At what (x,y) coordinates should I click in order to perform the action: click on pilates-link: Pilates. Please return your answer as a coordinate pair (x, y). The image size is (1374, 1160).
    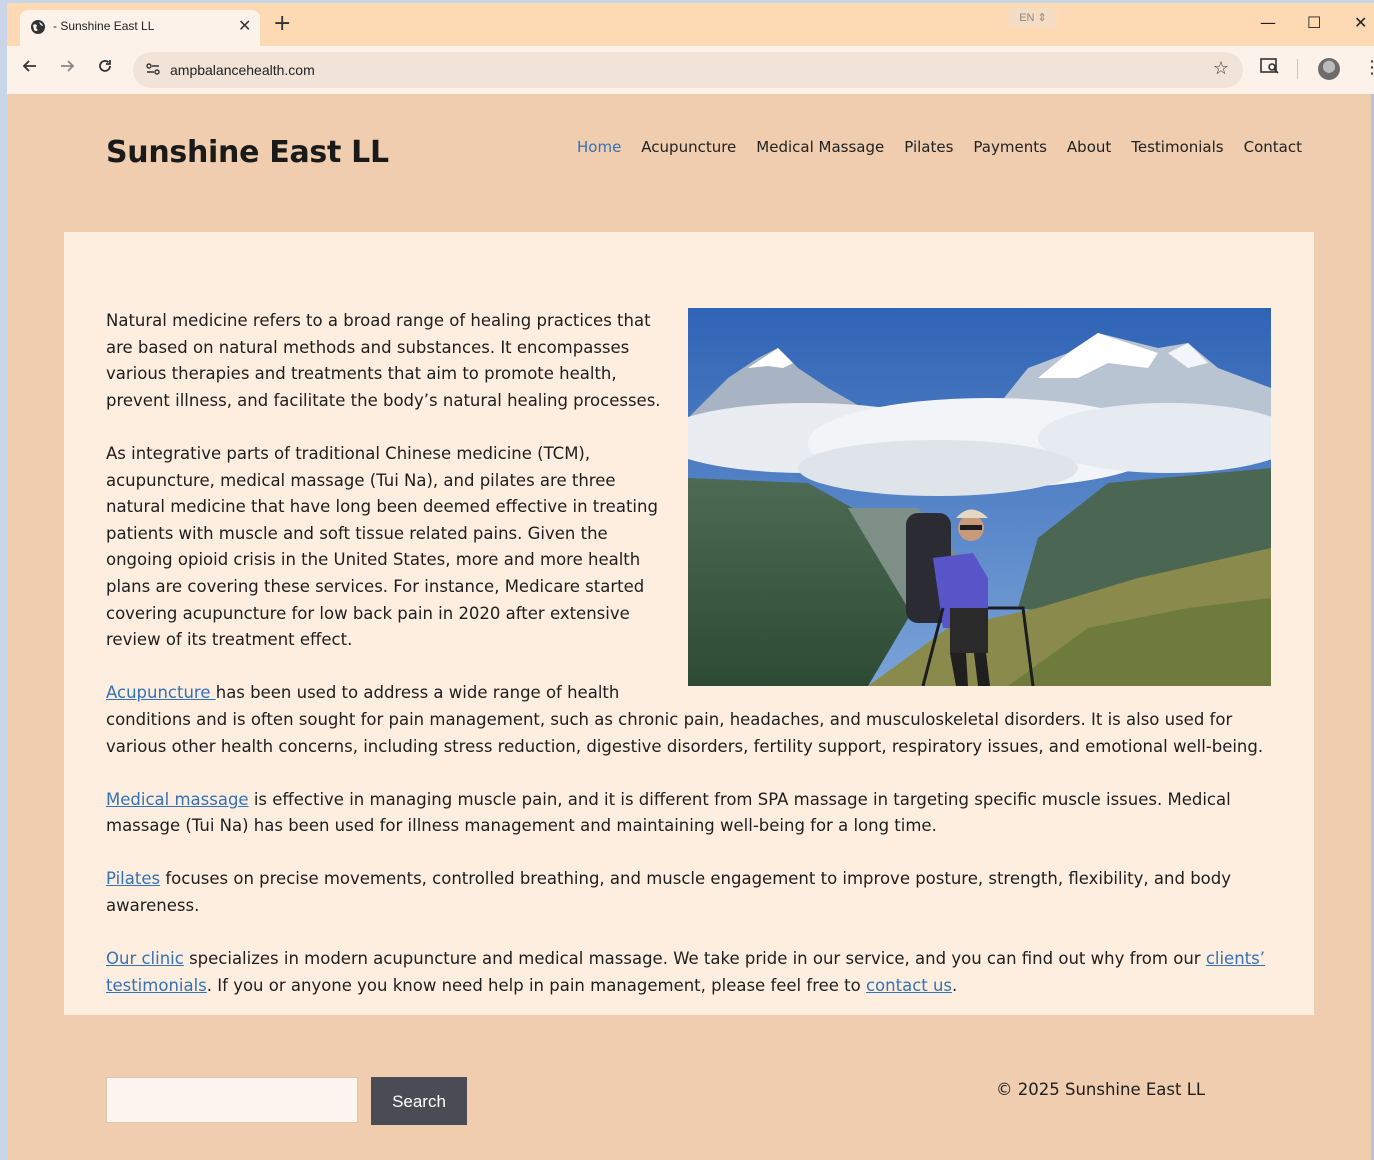
    Looking at the image, I should click on (133, 878).